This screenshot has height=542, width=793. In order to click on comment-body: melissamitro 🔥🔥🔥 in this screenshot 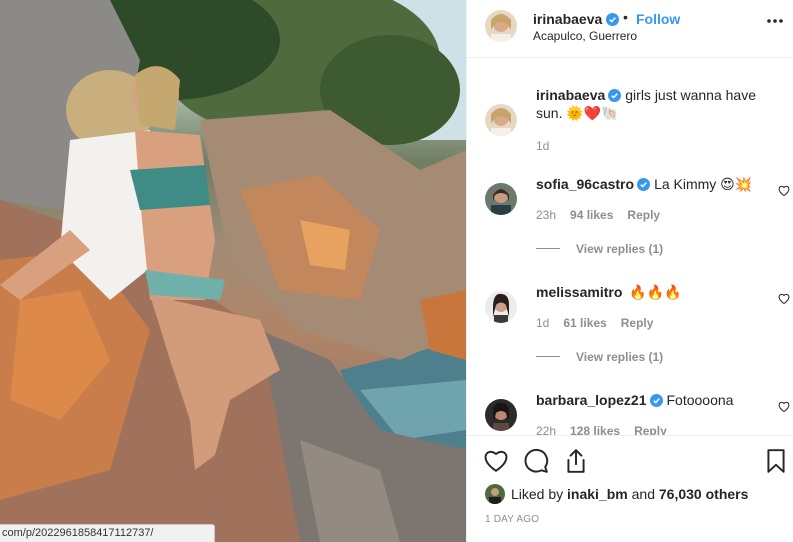, I will do `click(649, 292)`.